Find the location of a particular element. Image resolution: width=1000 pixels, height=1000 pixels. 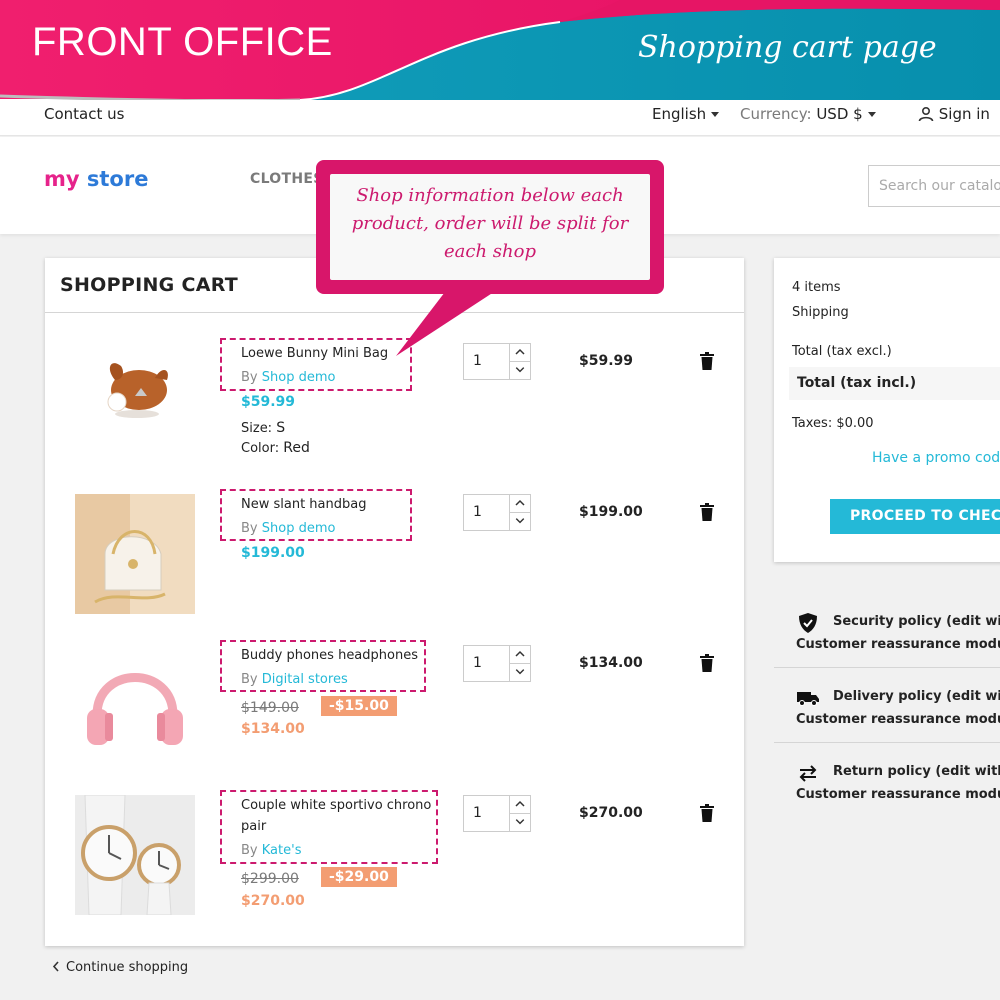

product-name-line1: Couple white sportivo chrono is located at coordinates (336, 805).